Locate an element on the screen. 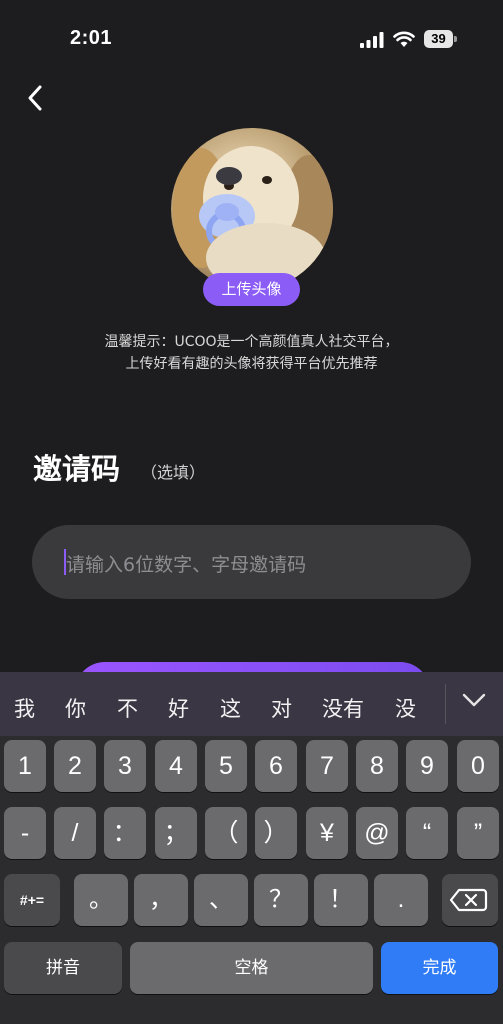  avatar-photo is located at coordinates (253, 218).